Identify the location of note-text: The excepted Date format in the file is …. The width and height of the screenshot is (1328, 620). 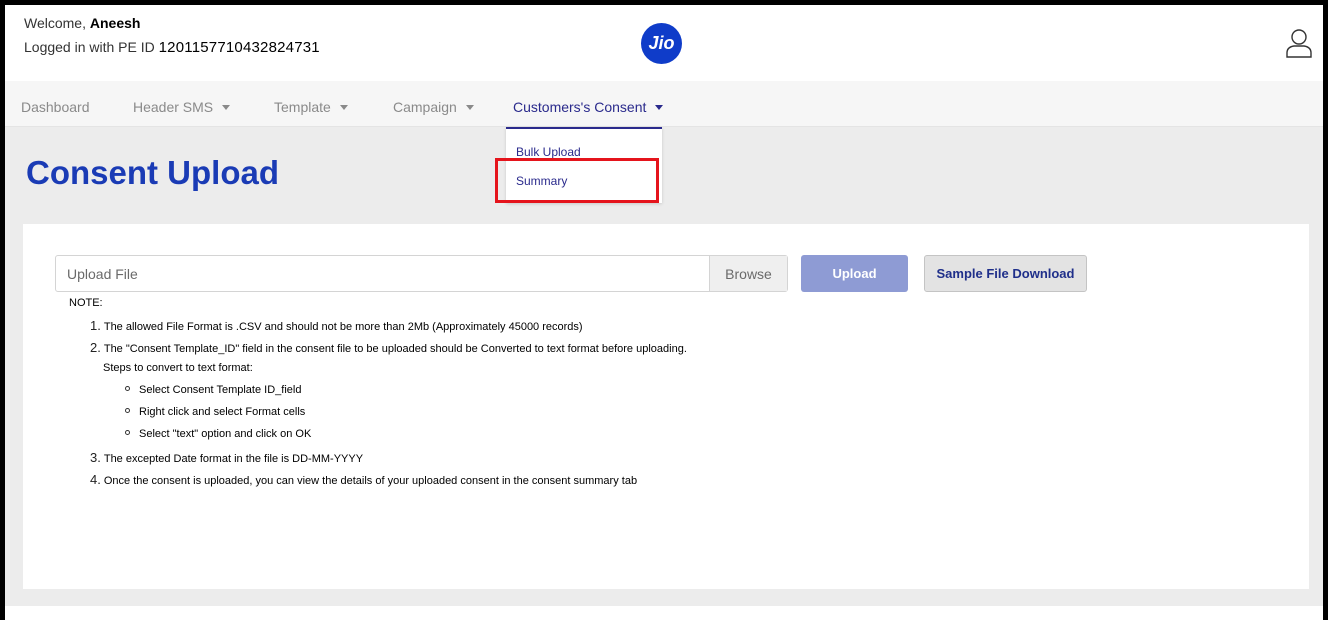
(233, 459).